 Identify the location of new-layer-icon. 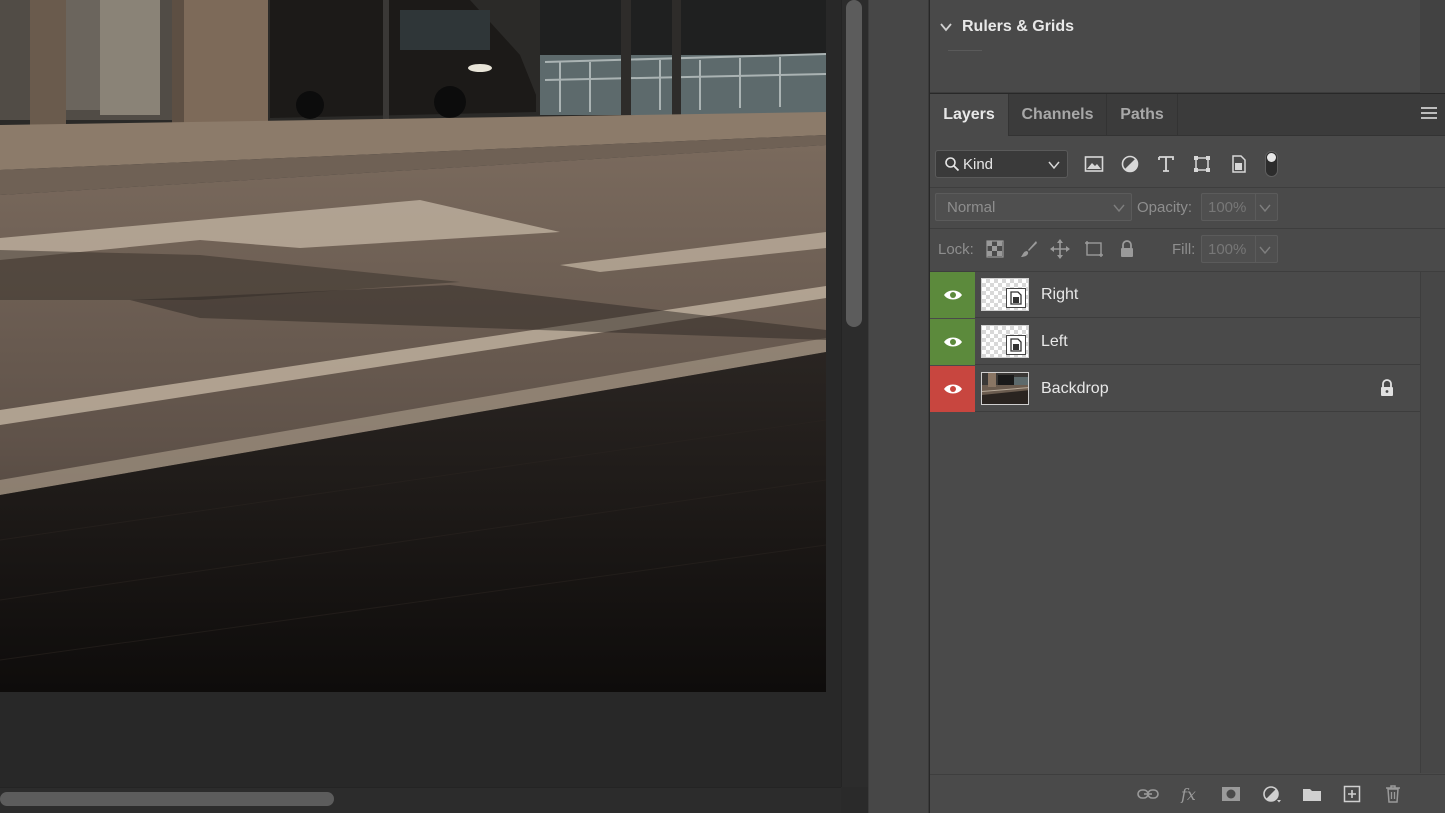
(1352, 794).